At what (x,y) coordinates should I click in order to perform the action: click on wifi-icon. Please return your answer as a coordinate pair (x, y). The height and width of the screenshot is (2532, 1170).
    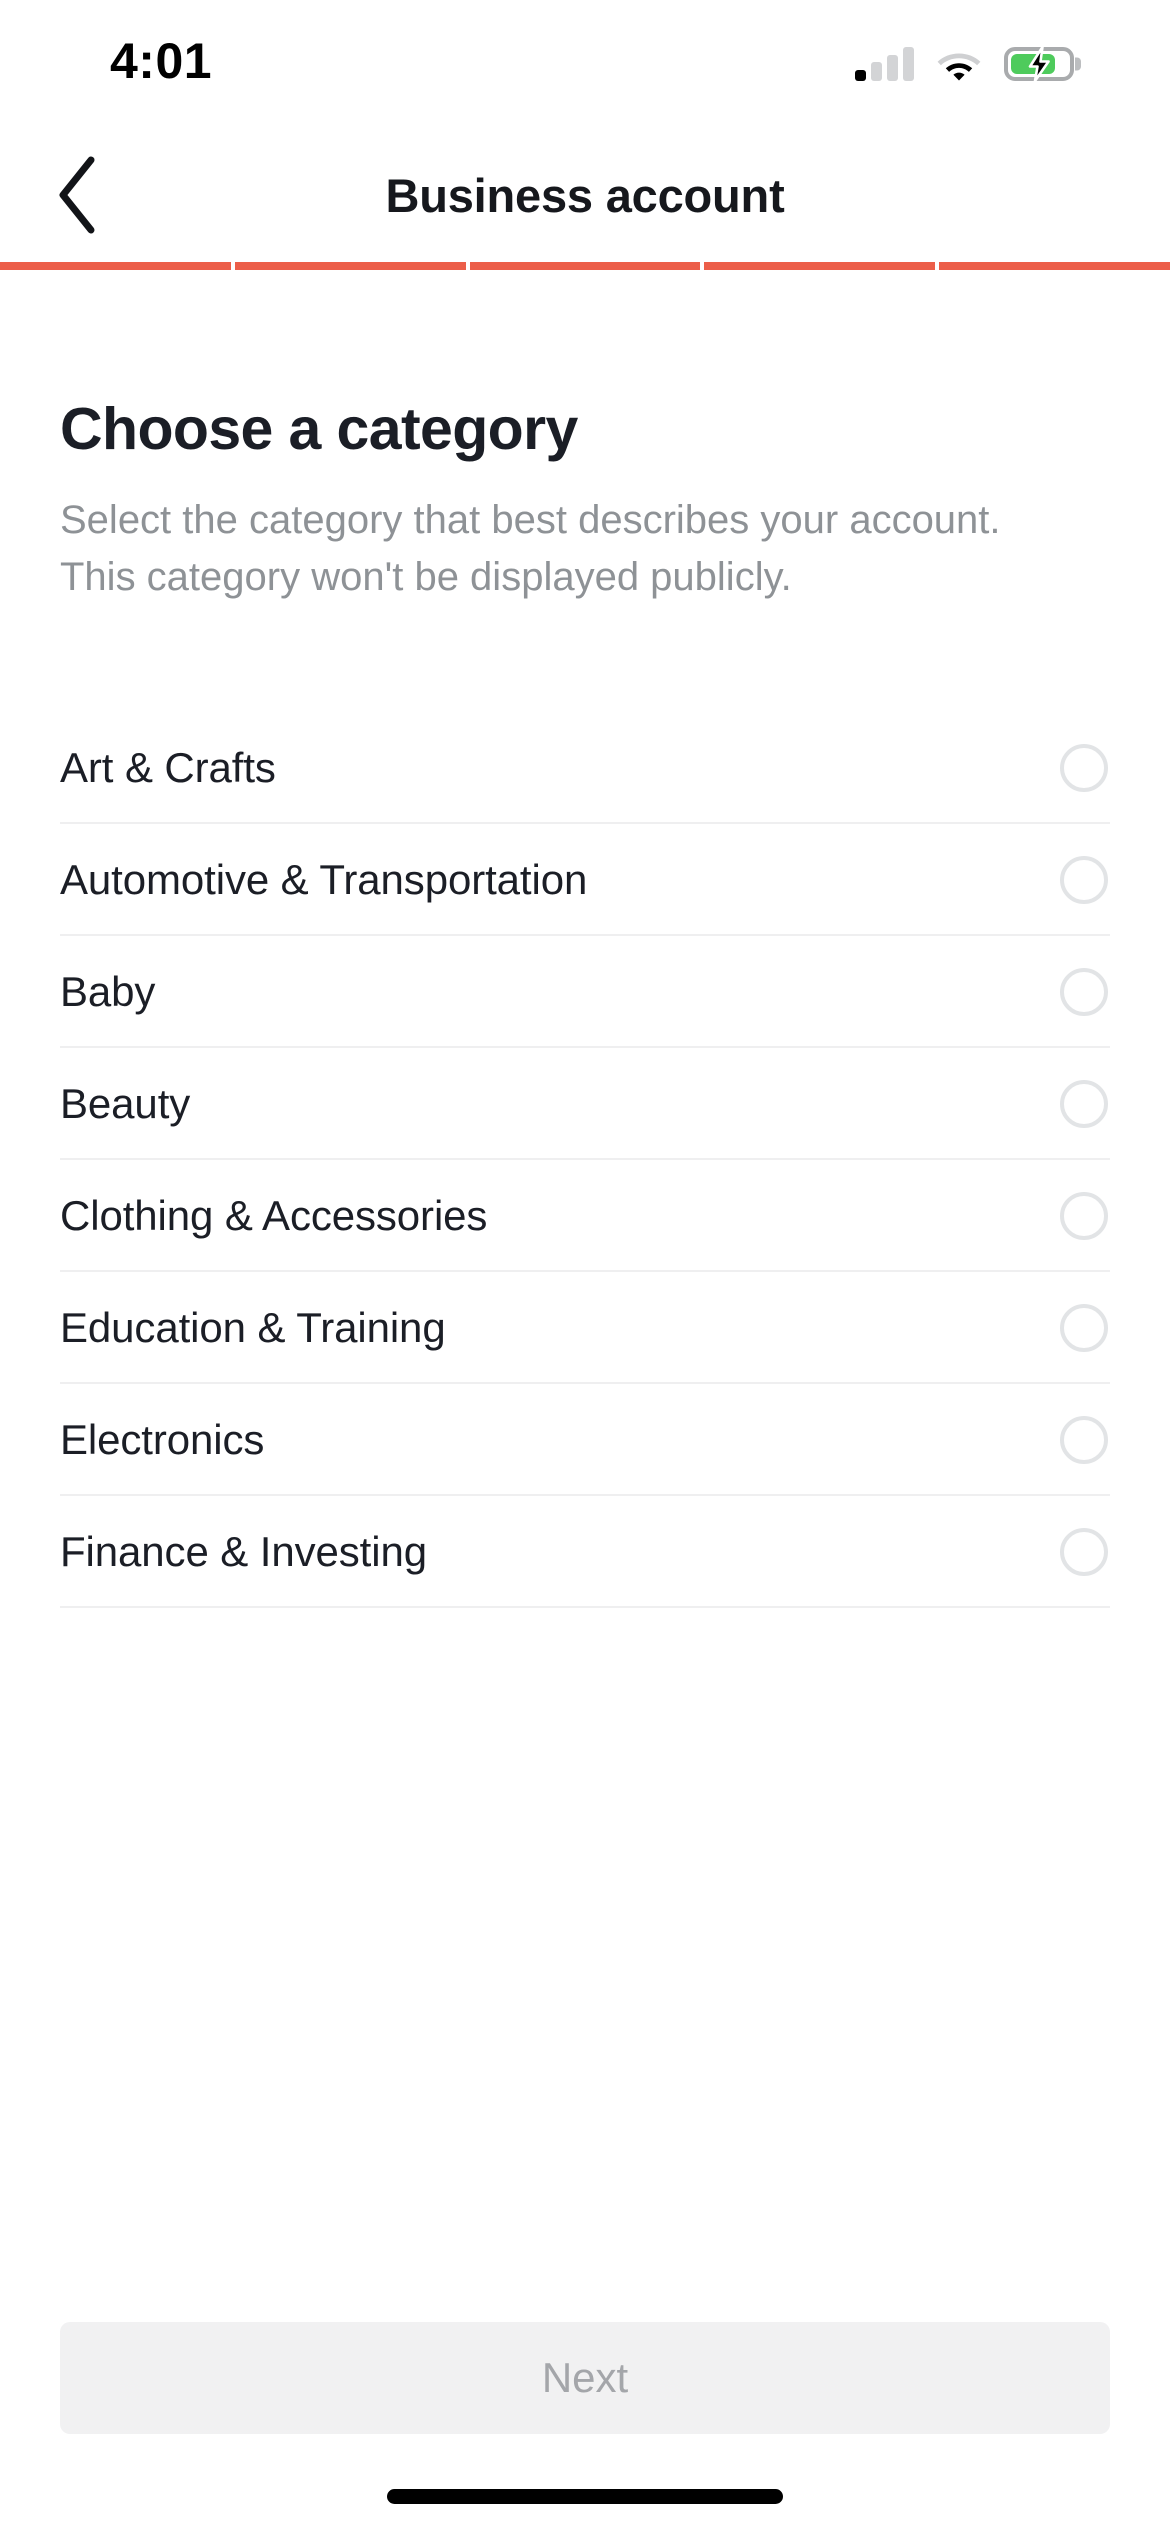
    Looking at the image, I should click on (959, 64).